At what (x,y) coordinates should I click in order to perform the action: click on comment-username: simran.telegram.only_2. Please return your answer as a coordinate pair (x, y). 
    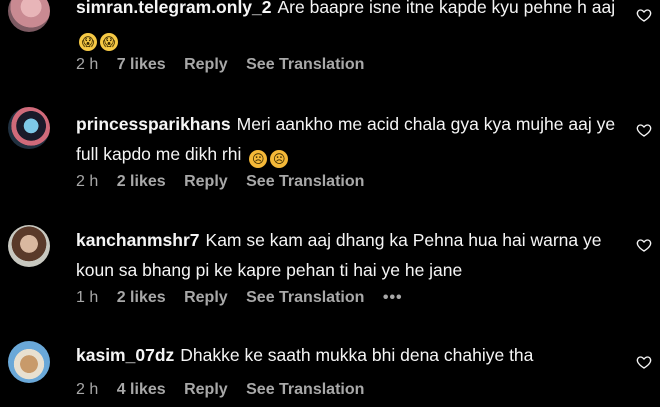
    Looking at the image, I should click on (174, 8).